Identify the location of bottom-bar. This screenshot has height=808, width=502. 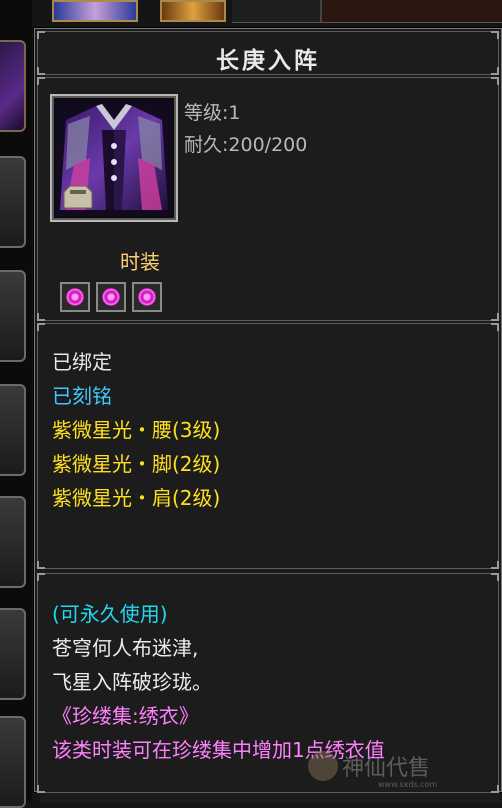
(271, 797).